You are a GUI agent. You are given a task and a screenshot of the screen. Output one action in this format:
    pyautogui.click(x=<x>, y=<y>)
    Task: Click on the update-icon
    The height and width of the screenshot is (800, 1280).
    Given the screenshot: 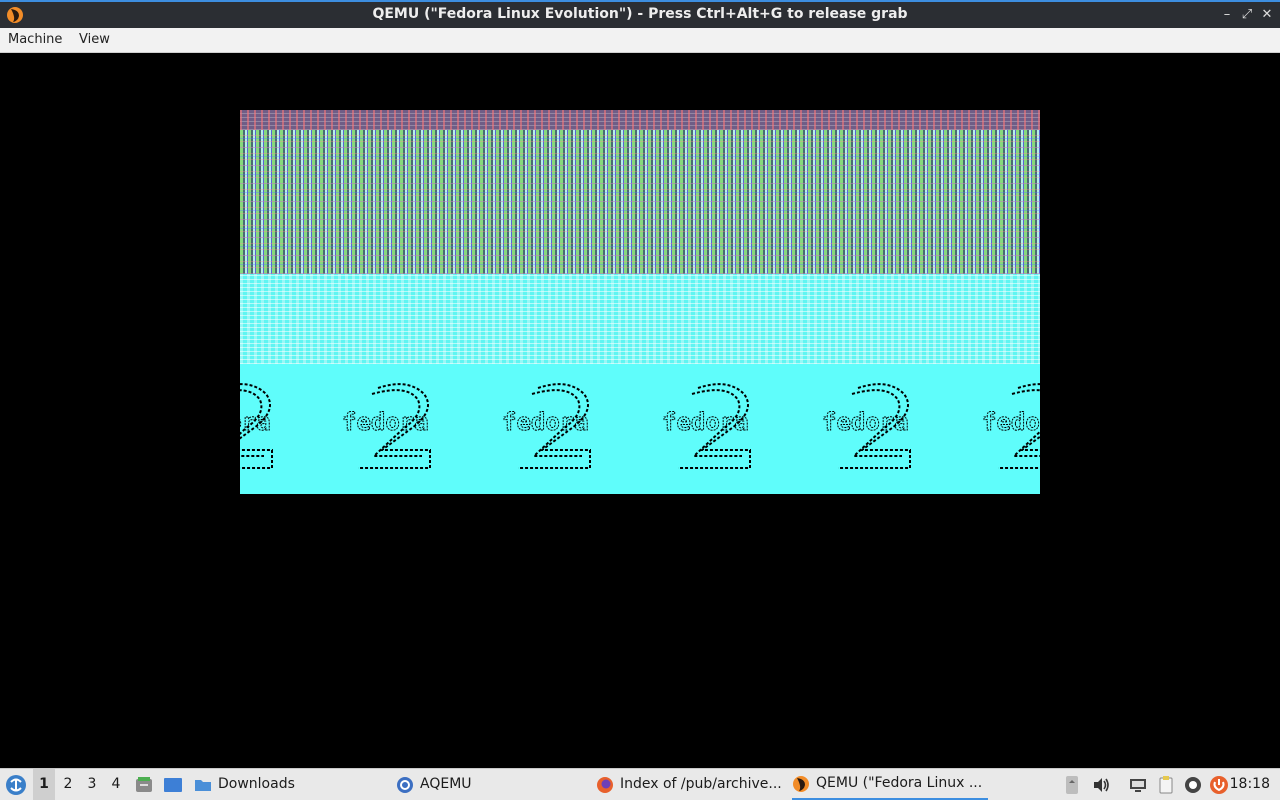 What is the action you would take?
    pyautogui.click(x=1193, y=785)
    